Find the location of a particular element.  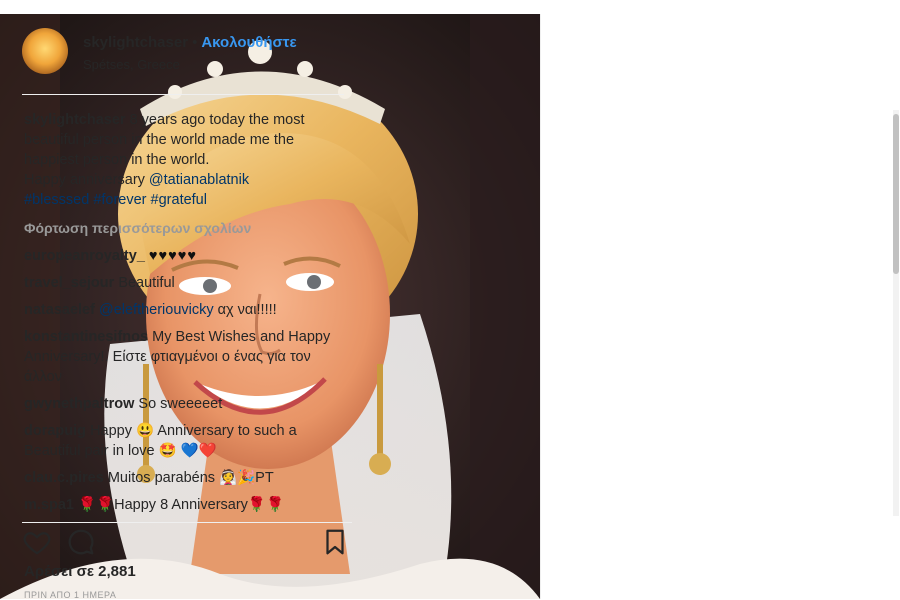

comment-text: Beautiful is located at coordinates (146, 283).